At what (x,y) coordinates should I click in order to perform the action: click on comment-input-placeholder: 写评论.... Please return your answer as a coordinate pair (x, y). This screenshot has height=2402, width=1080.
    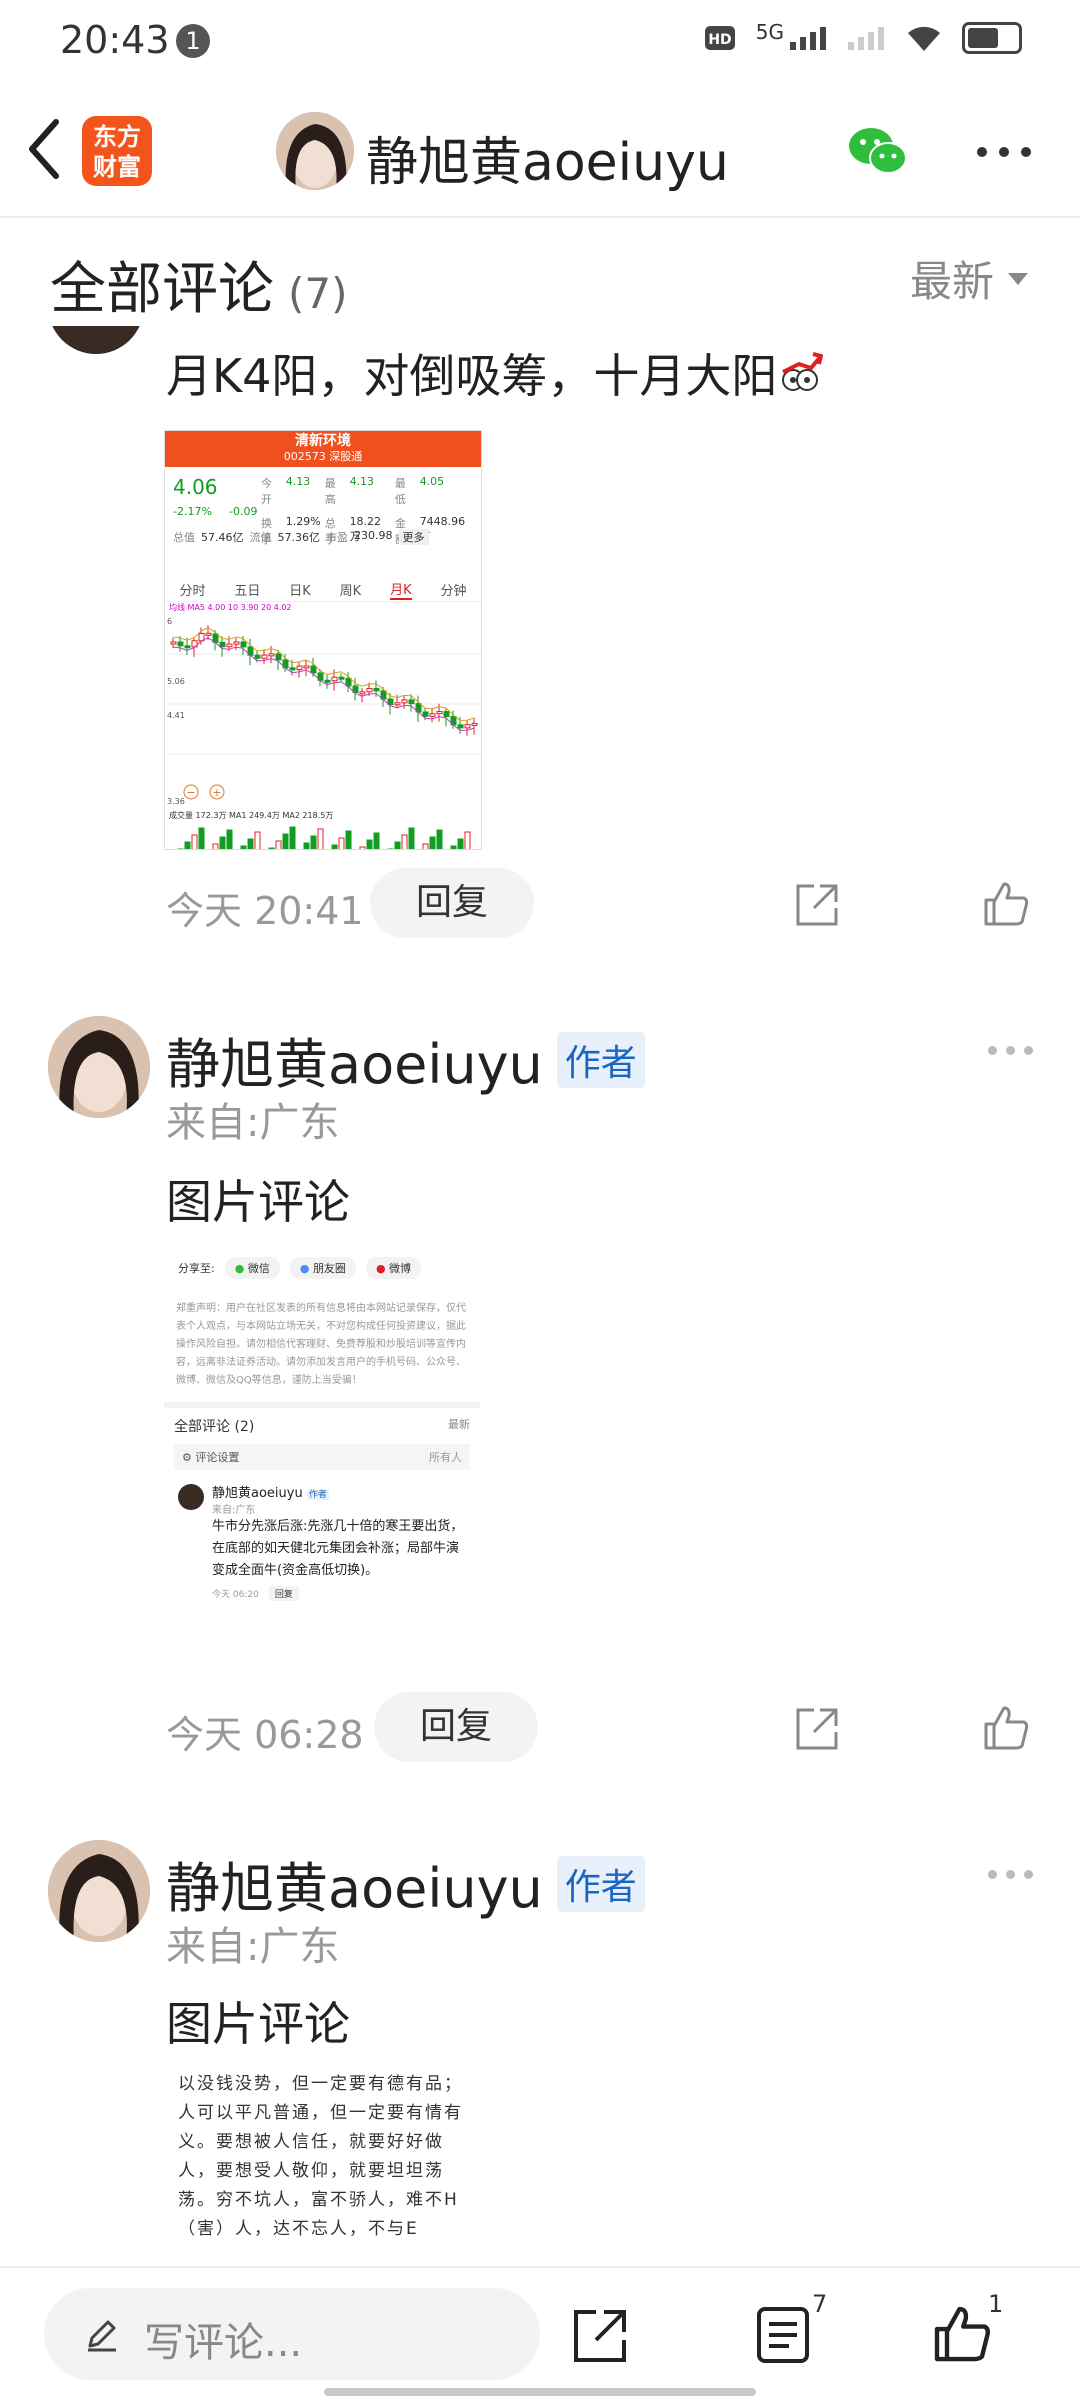
    Looking at the image, I should click on (223, 2339).